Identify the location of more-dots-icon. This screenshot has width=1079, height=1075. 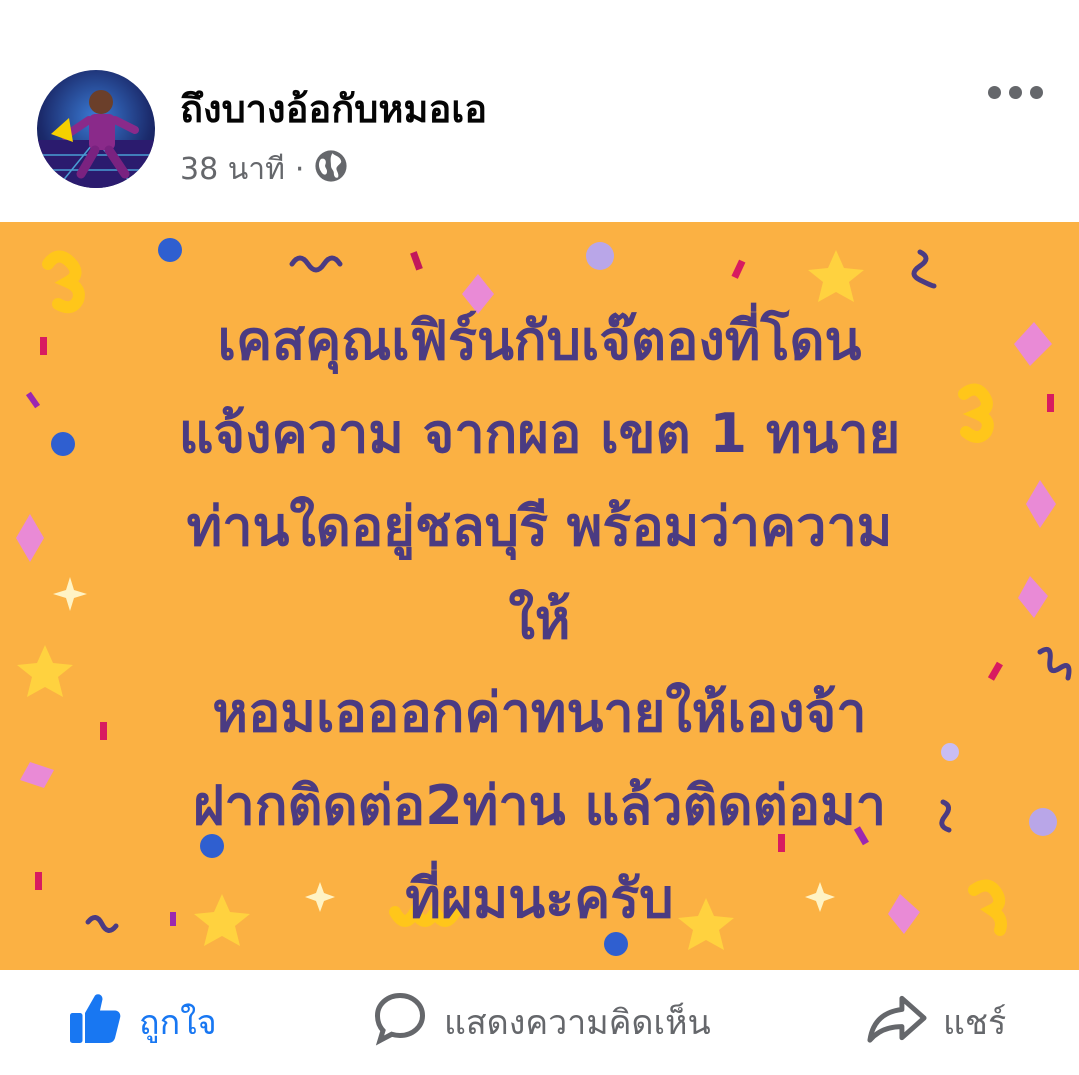
(994, 92).